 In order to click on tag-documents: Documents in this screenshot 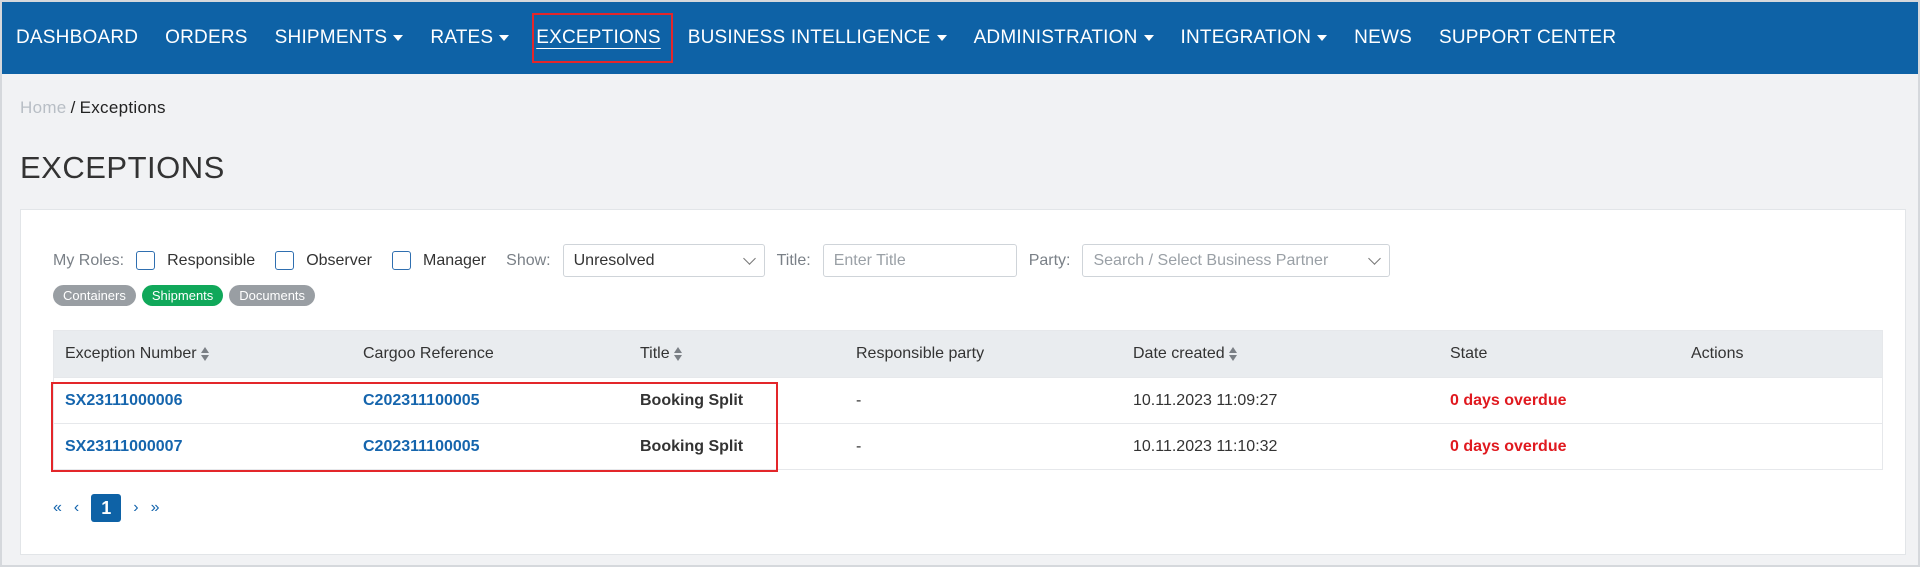, I will do `click(272, 295)`.